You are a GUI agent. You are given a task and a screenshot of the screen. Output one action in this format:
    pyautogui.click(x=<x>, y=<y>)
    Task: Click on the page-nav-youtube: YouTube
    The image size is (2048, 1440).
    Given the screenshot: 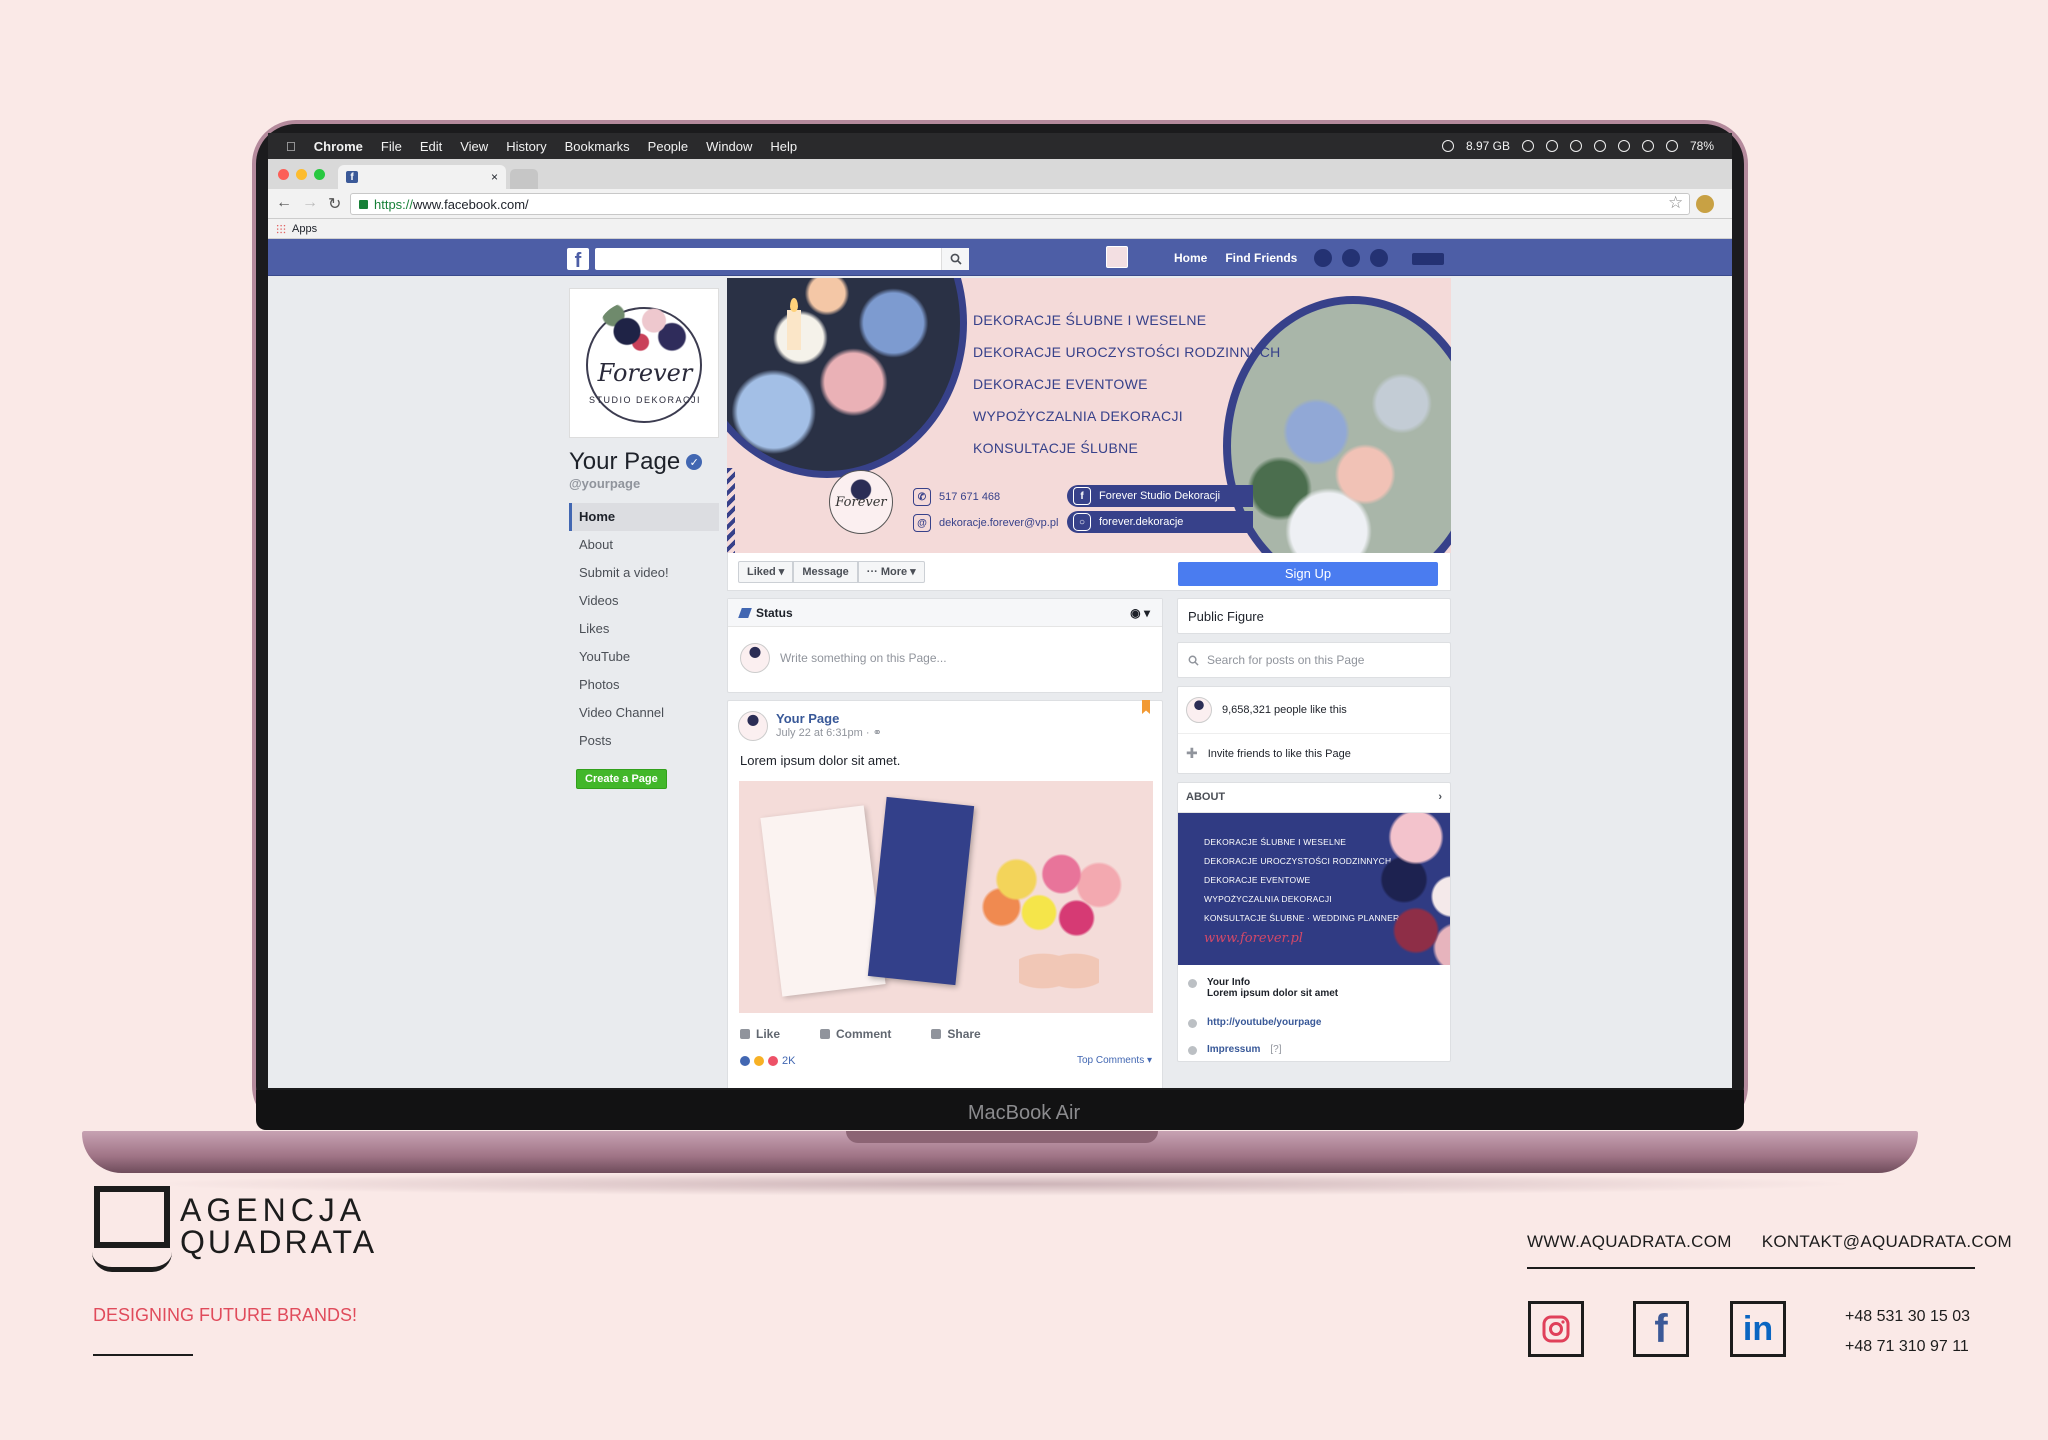 What is the action you would take?
    pyautogui.click(x=644, y=657)
    